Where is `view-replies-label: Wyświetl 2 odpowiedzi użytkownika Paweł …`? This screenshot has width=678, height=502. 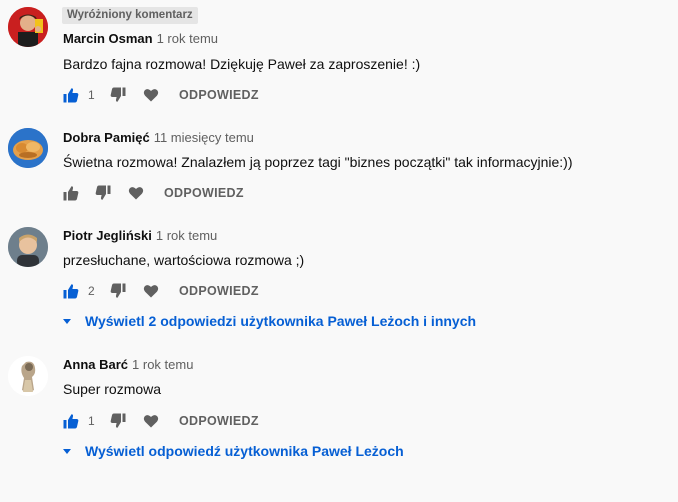 view-replies-label: Wyświetl 2 odpowiedzi użytkownika Paweł … is located at coordinates (281, 321).